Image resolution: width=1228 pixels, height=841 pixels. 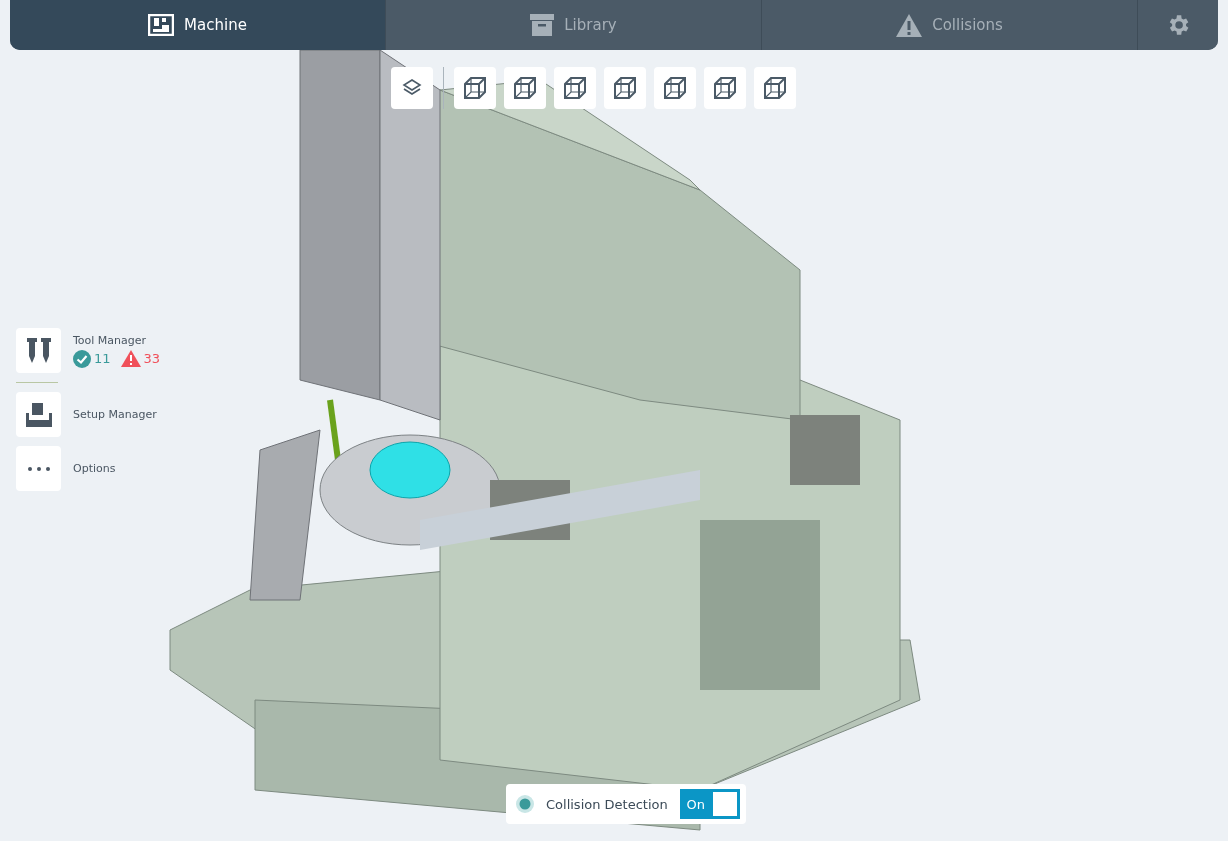 I want to click on collision-toggle: On, so click(x=709, y=804).